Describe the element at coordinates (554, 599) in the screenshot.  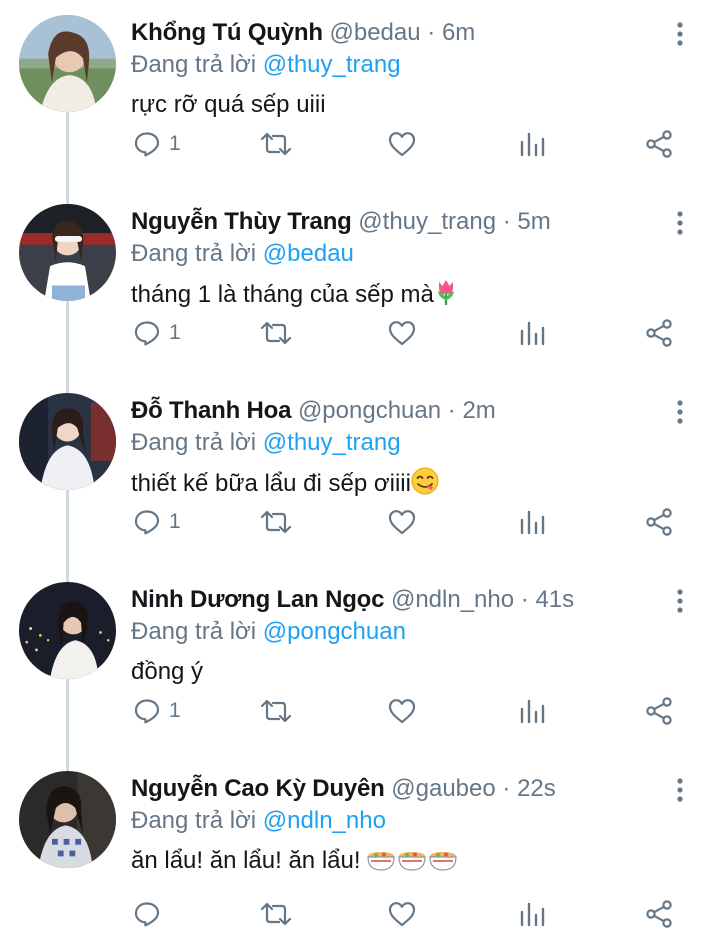
I see `timestamp: 41s` at that location.